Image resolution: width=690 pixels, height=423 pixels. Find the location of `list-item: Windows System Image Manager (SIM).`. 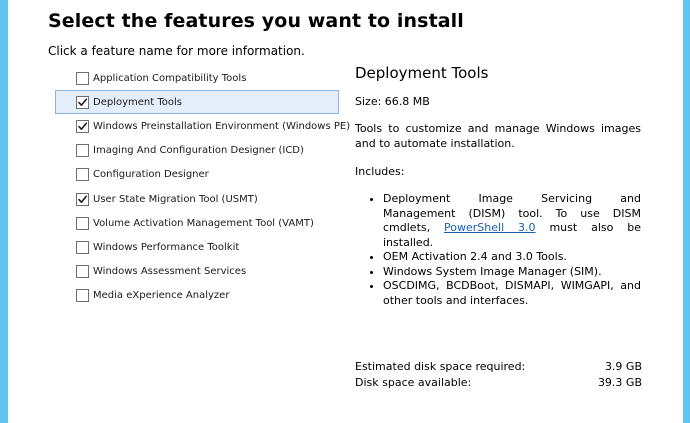

list-item: Windows System Image Manager (SIM). is located at coordinates (512, 272).